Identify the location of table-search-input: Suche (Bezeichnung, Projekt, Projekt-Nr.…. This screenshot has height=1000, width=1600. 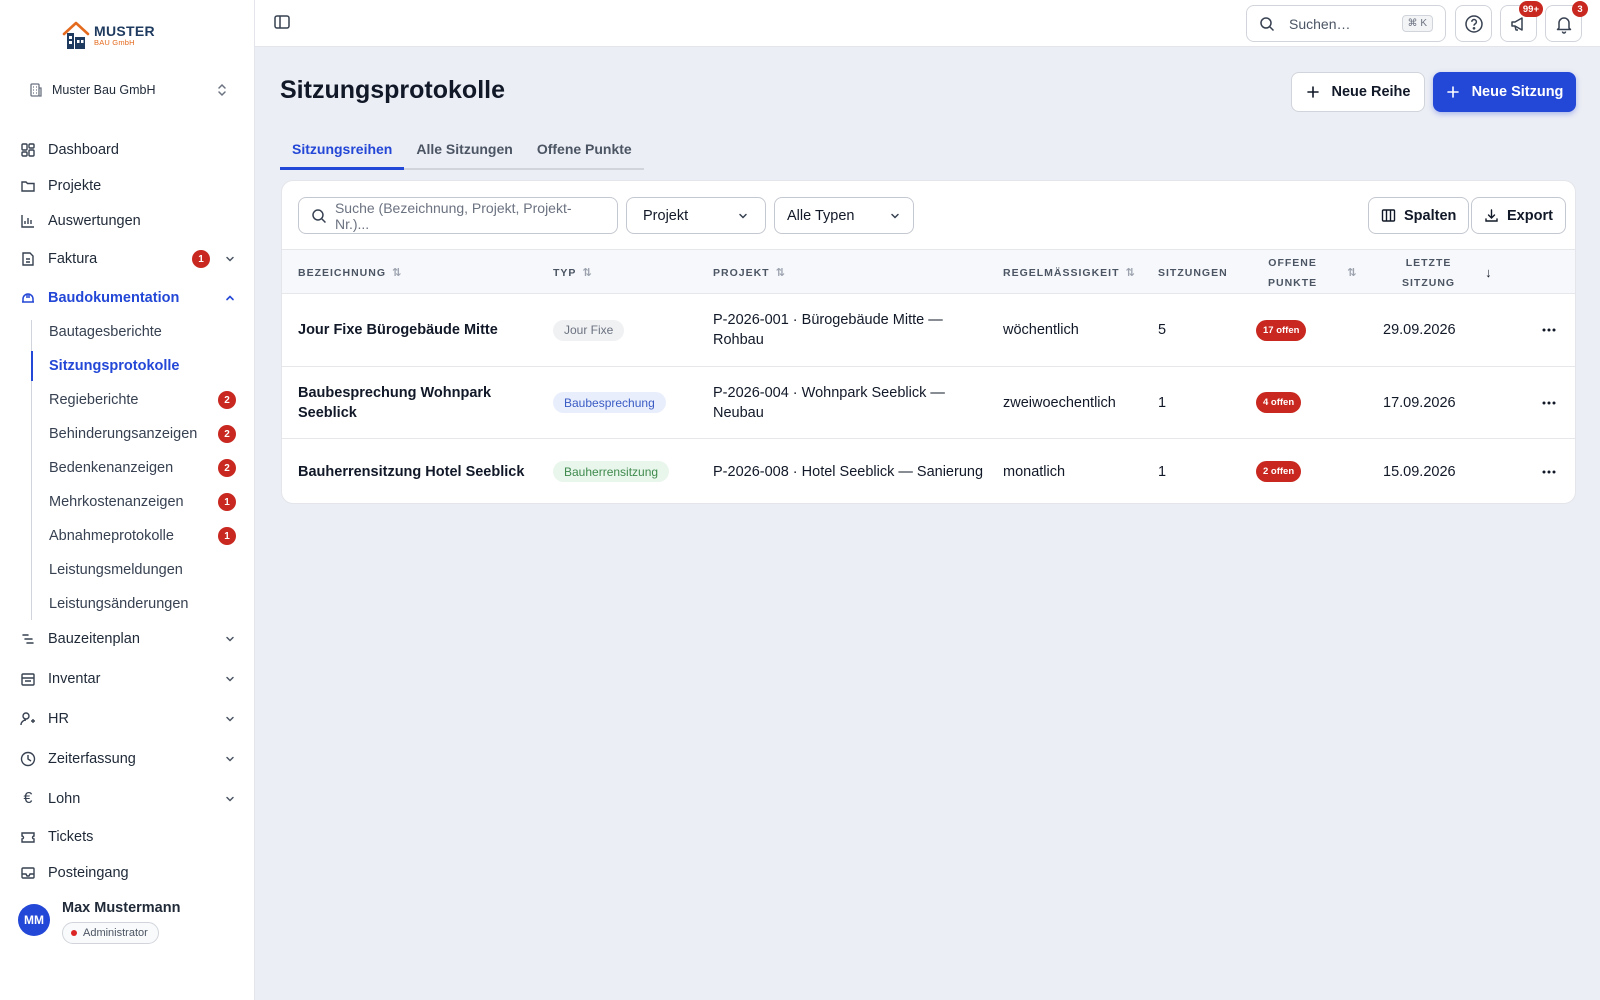
(458, 215).